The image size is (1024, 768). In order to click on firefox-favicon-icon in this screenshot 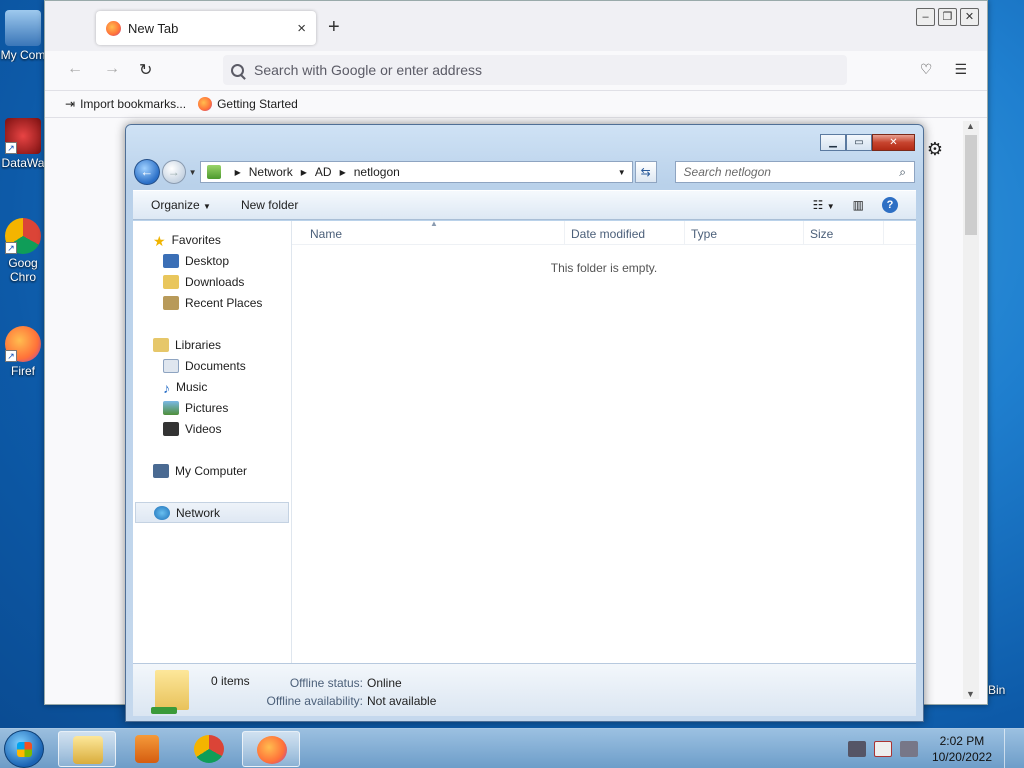, I will do `click(205, 104)`.